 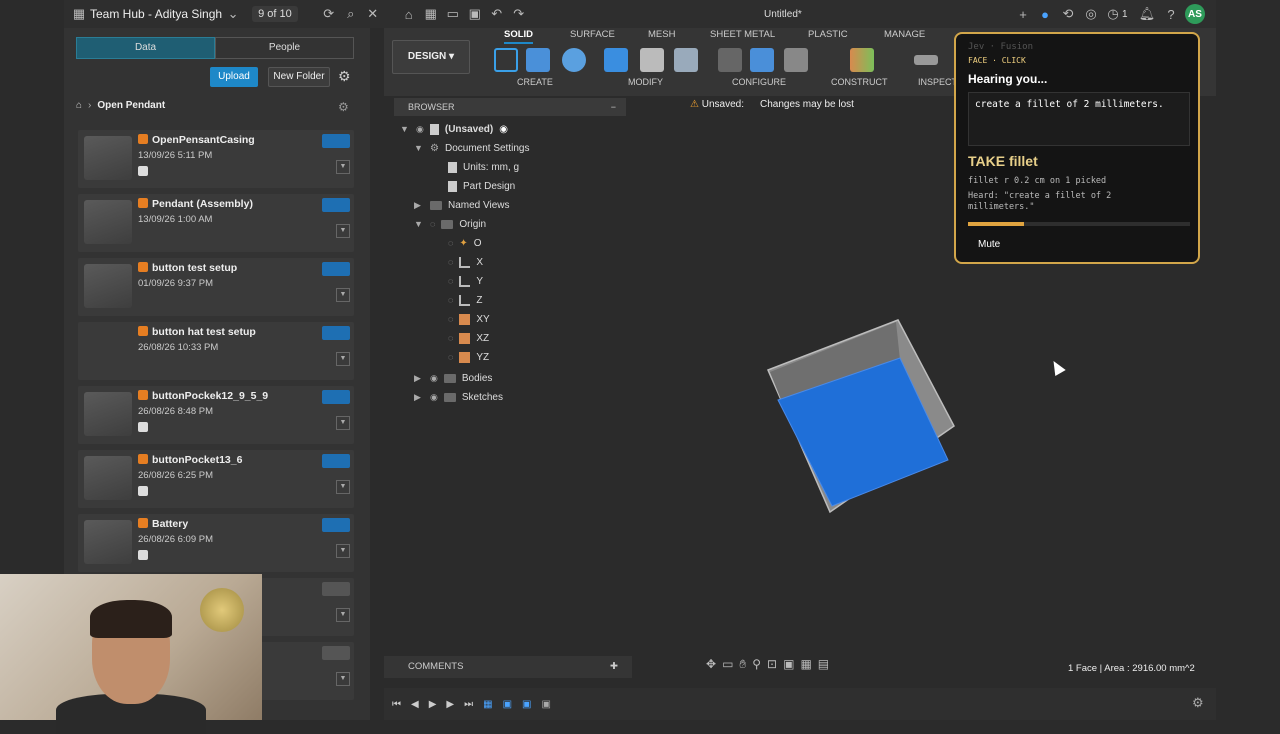 I want to click on save-icon: ▣, so click(x=475, y=14).